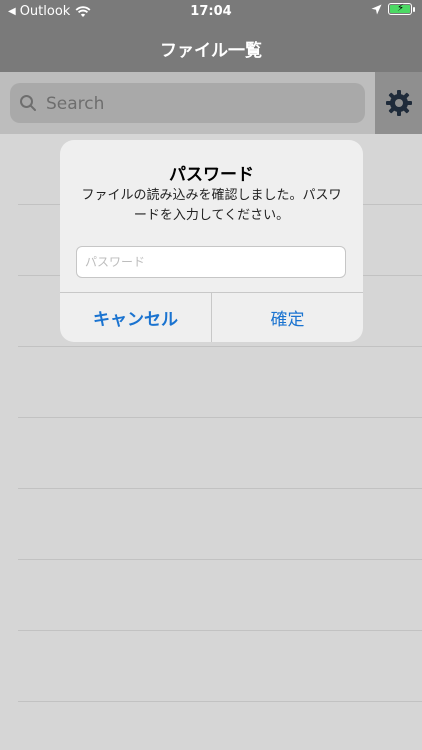 The image size is (422, 750). I want to click on status-time: 17:04, so click(211, 11).